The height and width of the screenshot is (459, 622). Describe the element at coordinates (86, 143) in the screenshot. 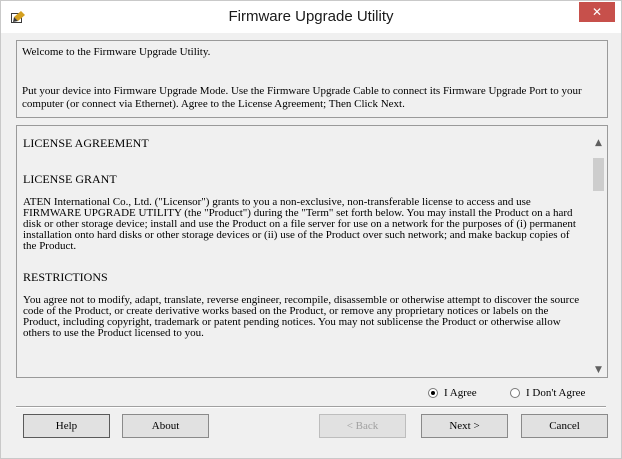

I see `license-title: LICENSE AGREEMENT` at that location.